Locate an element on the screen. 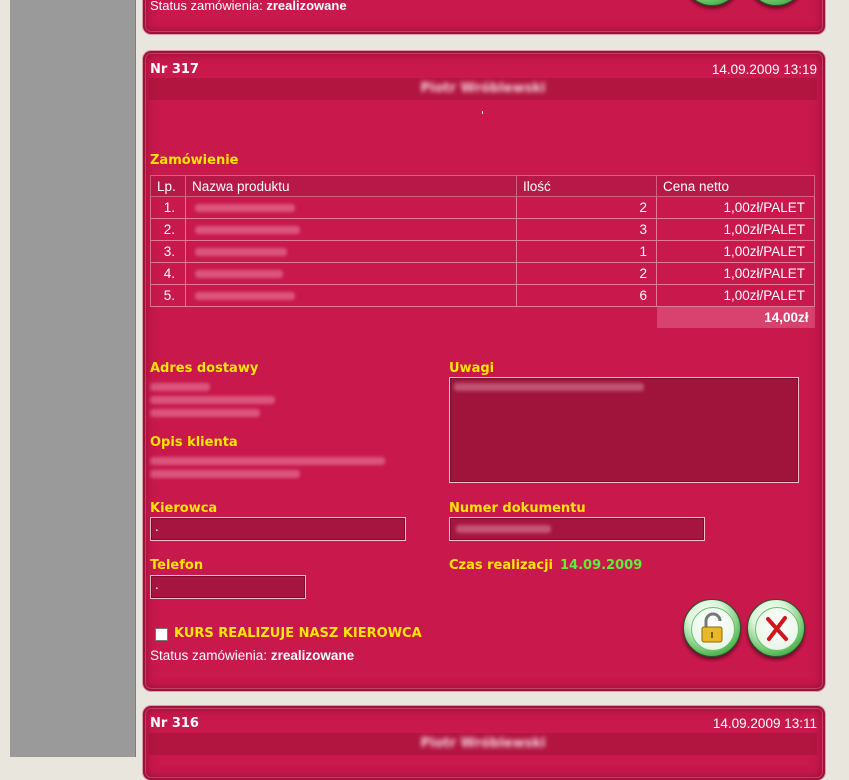  order-number: Nr 317 is located at coordinates (174, 69).